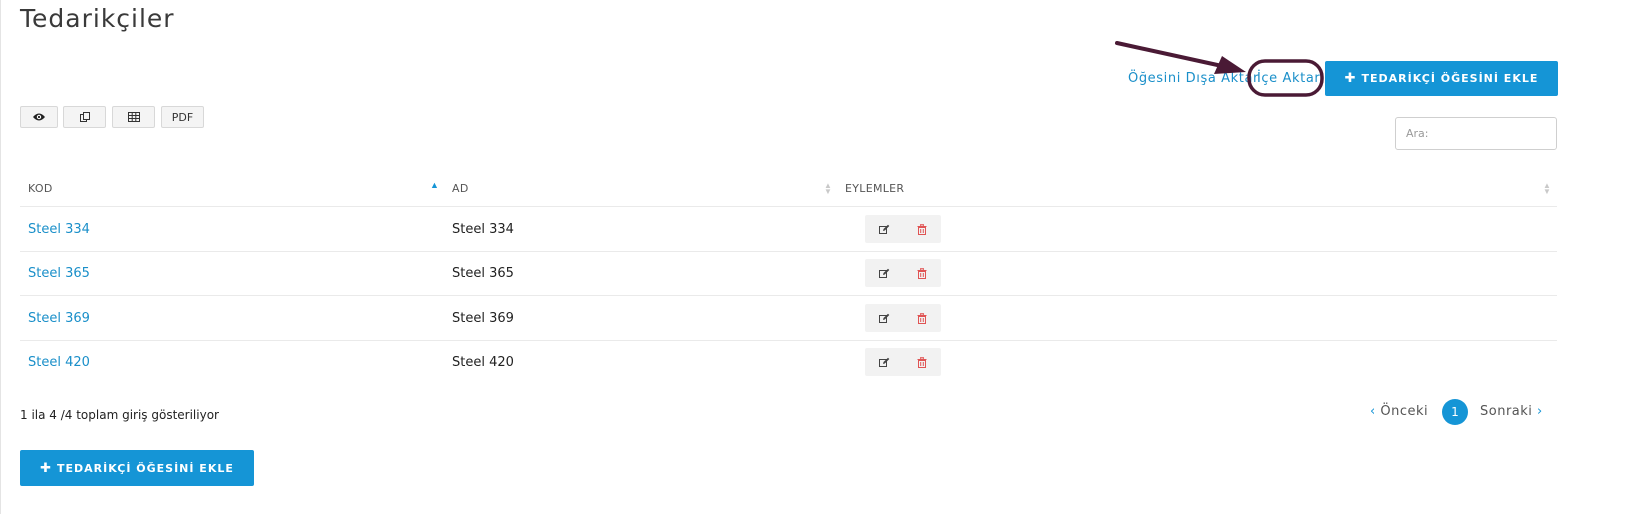 This screenshot has width=1625, height=514. I want to click on chevron-right-icon: ›, so click(1540, 411).